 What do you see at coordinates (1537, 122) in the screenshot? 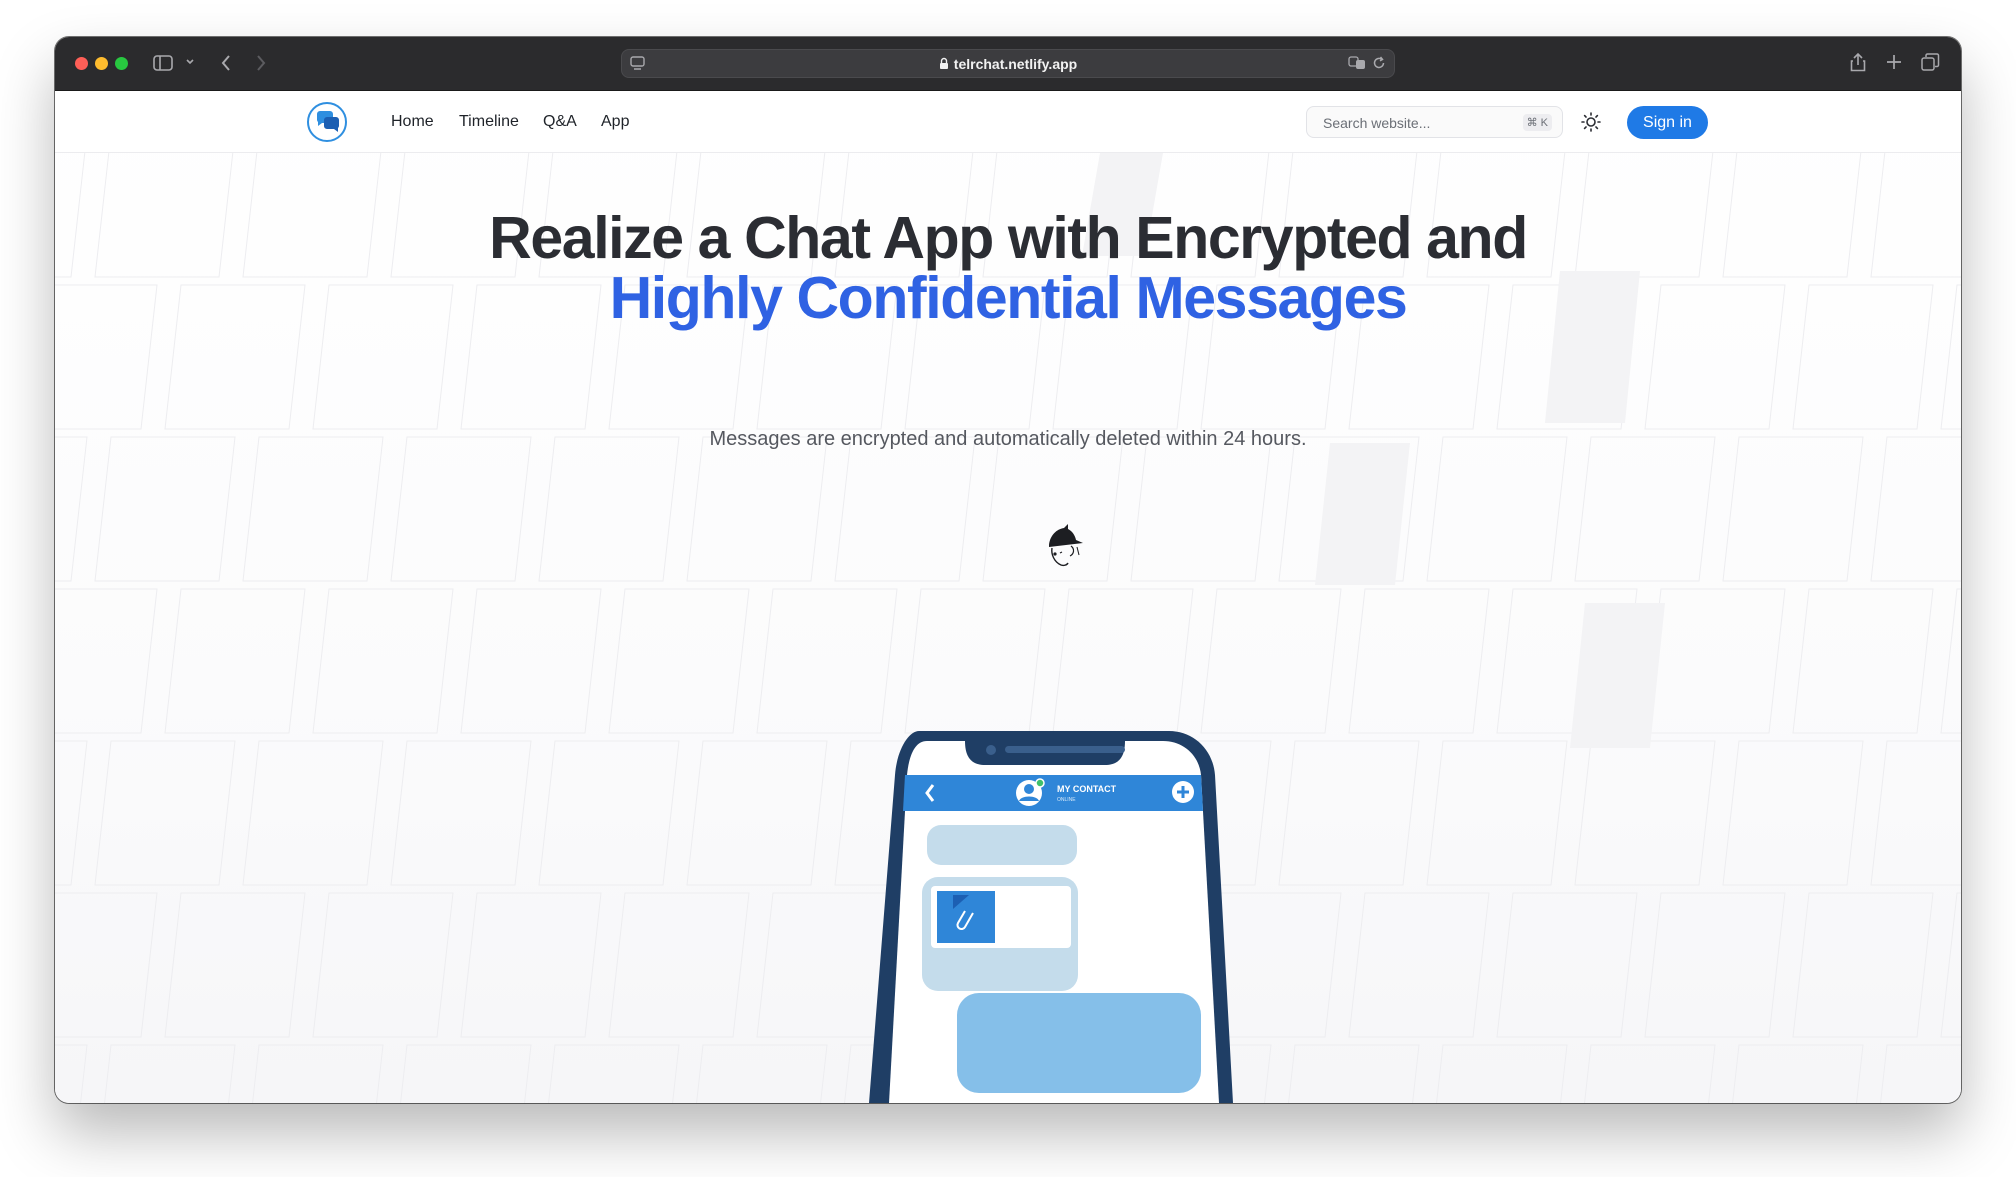
I see `search-shortcut-badge: ⌘ K` at bounding box center [1537, 122].